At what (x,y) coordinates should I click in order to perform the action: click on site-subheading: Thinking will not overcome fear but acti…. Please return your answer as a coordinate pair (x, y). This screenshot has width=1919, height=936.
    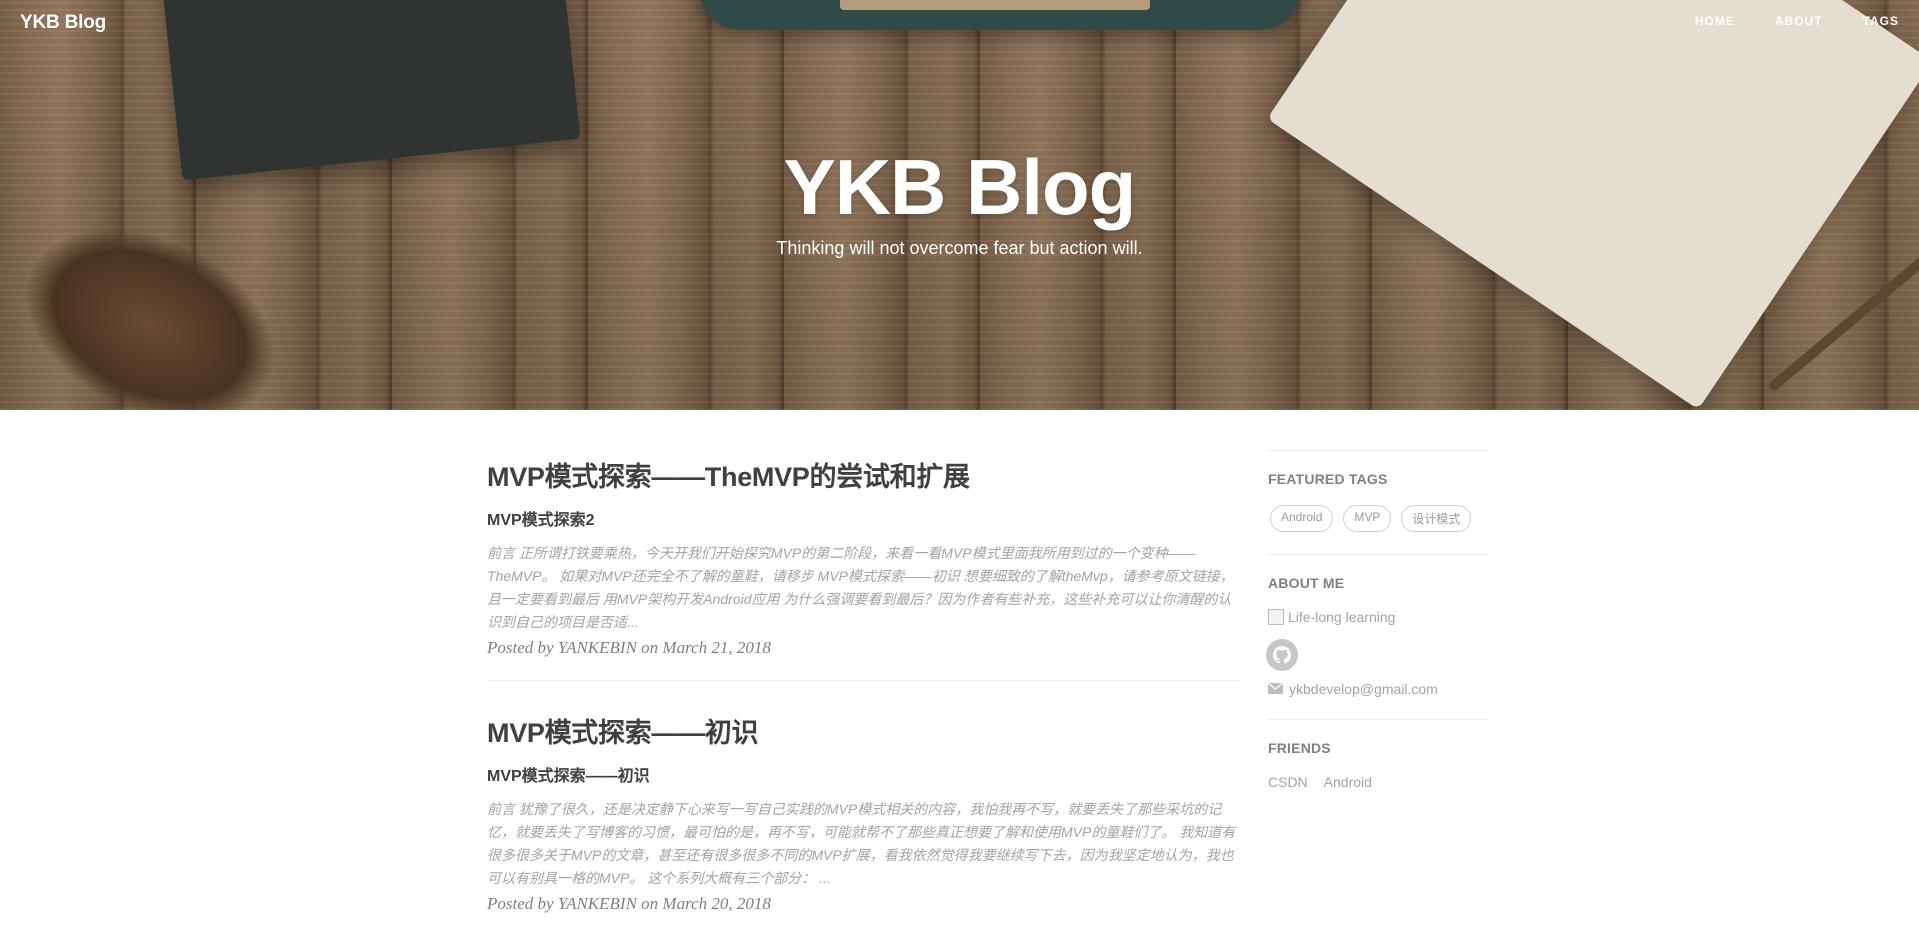
    Looking at the image, I should click on (959, 248).